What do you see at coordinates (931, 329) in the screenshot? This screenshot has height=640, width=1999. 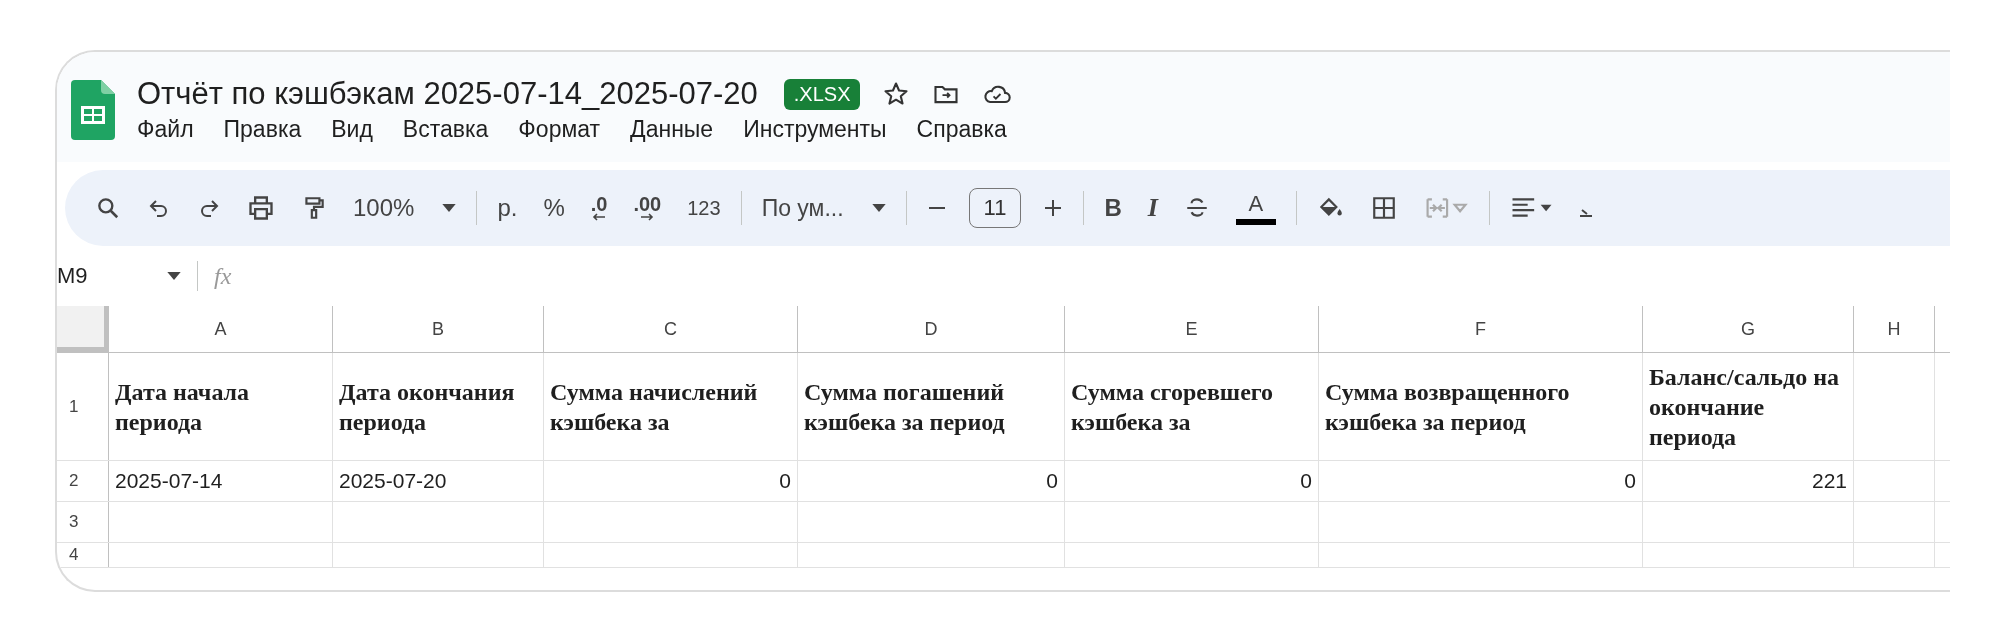 I see `column-header: D` at bounding box center [931, 329].